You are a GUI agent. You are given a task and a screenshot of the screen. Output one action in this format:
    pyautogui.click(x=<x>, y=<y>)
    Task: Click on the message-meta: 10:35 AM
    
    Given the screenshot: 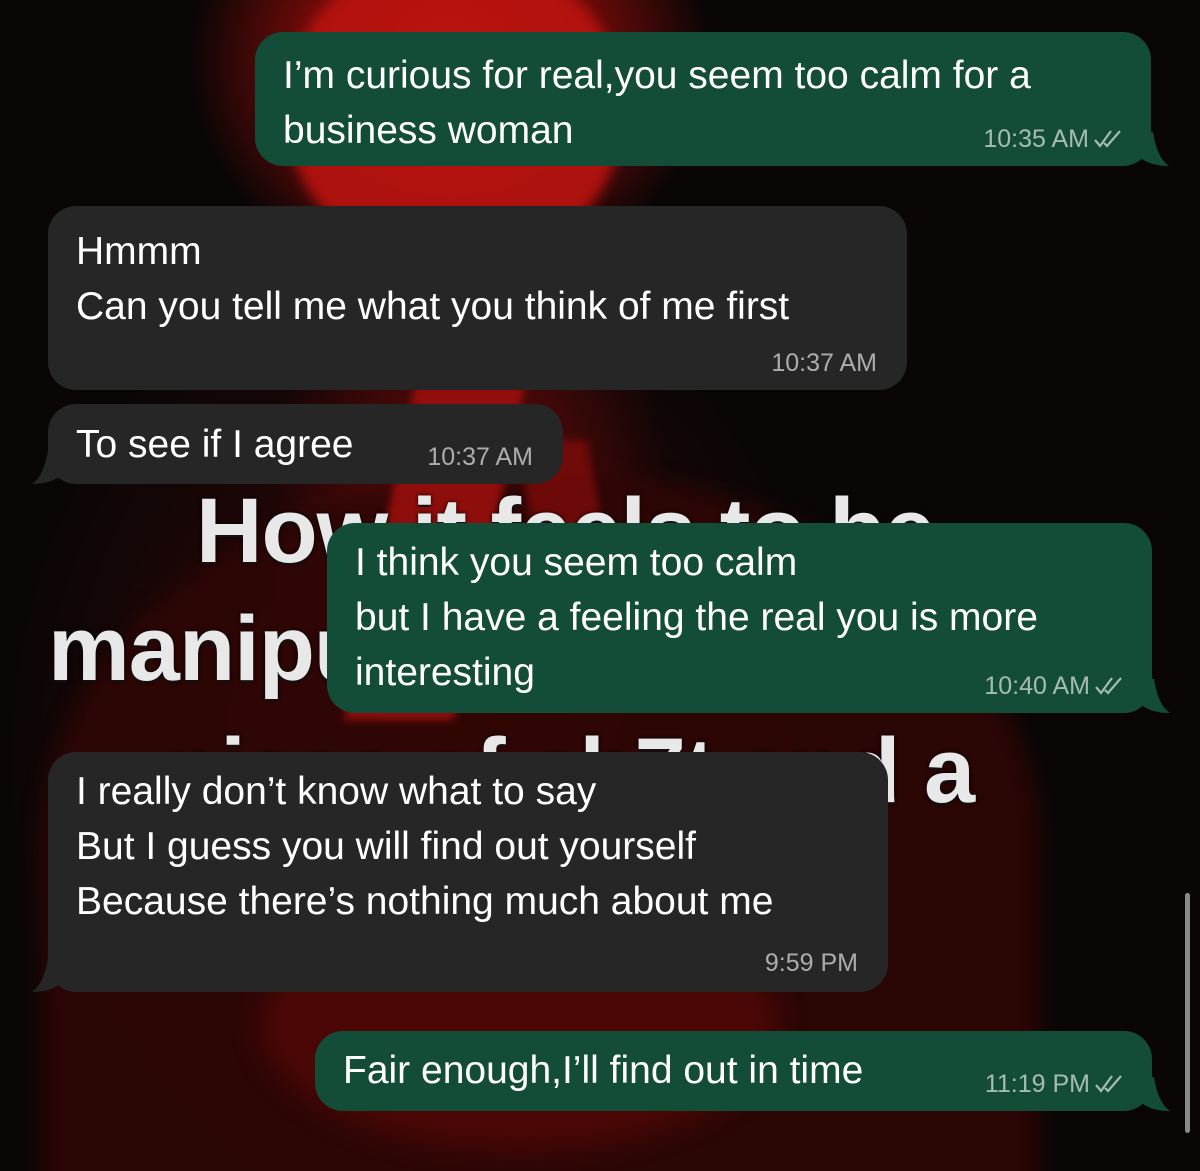 What is the action you would take?
    pyautogui.click(x=1053, y=139)
    